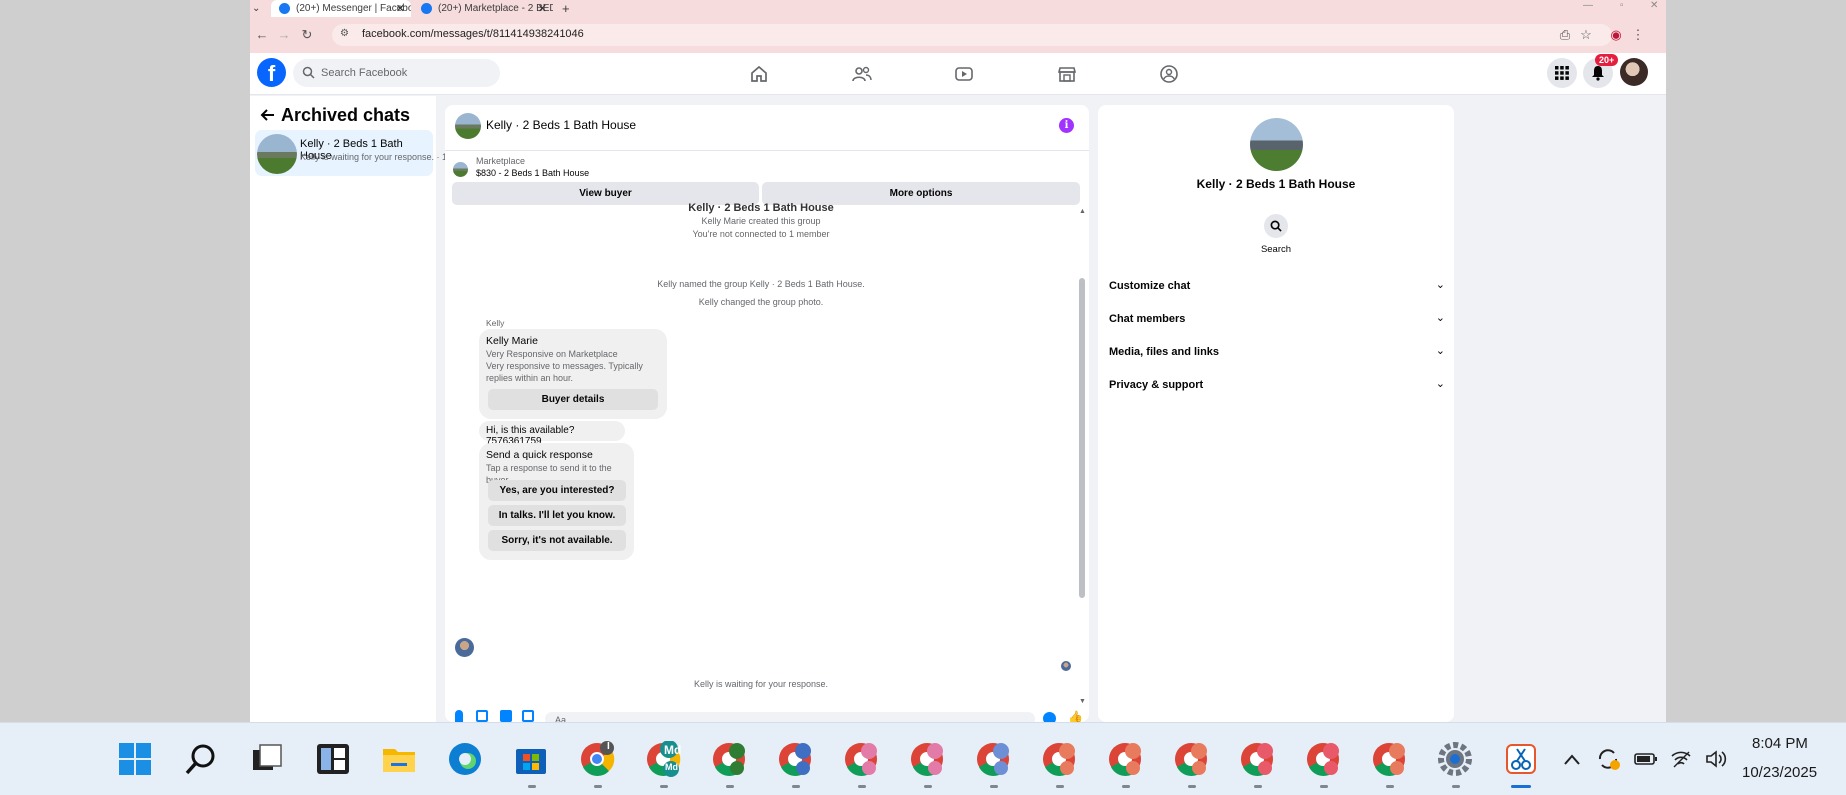  I want to click on profile-initials-label: Md, so click(671, 767).